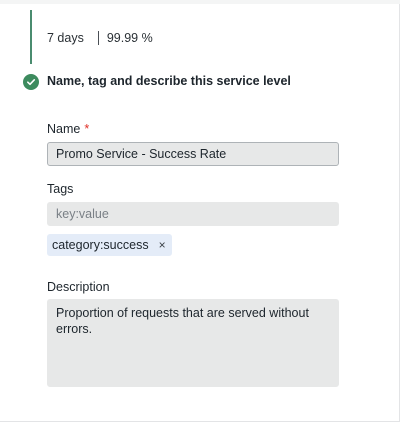 The width and height of the screenshot is (400, 422). What do you see at coordinates (31, 37) in the screenshot?
I see `step-connector-line` at bounding box center [31, 37].